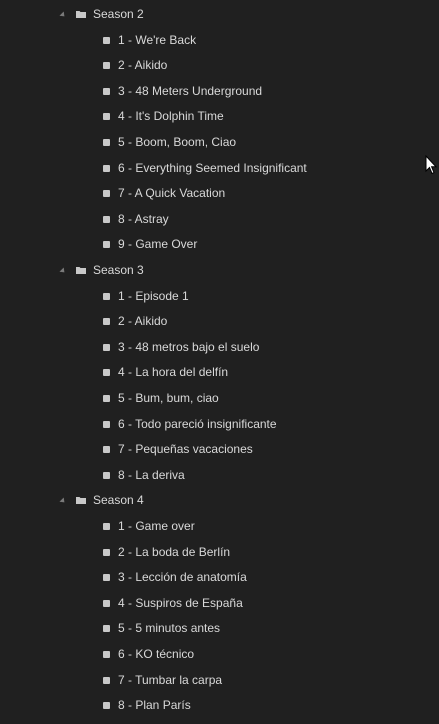 This screenshot has width=439, height=724. What do you see at coordinates (219, 41) in the screenshot?
I see `tree-item-episode: 1 - We're Back` at bounding box center [219, 41].